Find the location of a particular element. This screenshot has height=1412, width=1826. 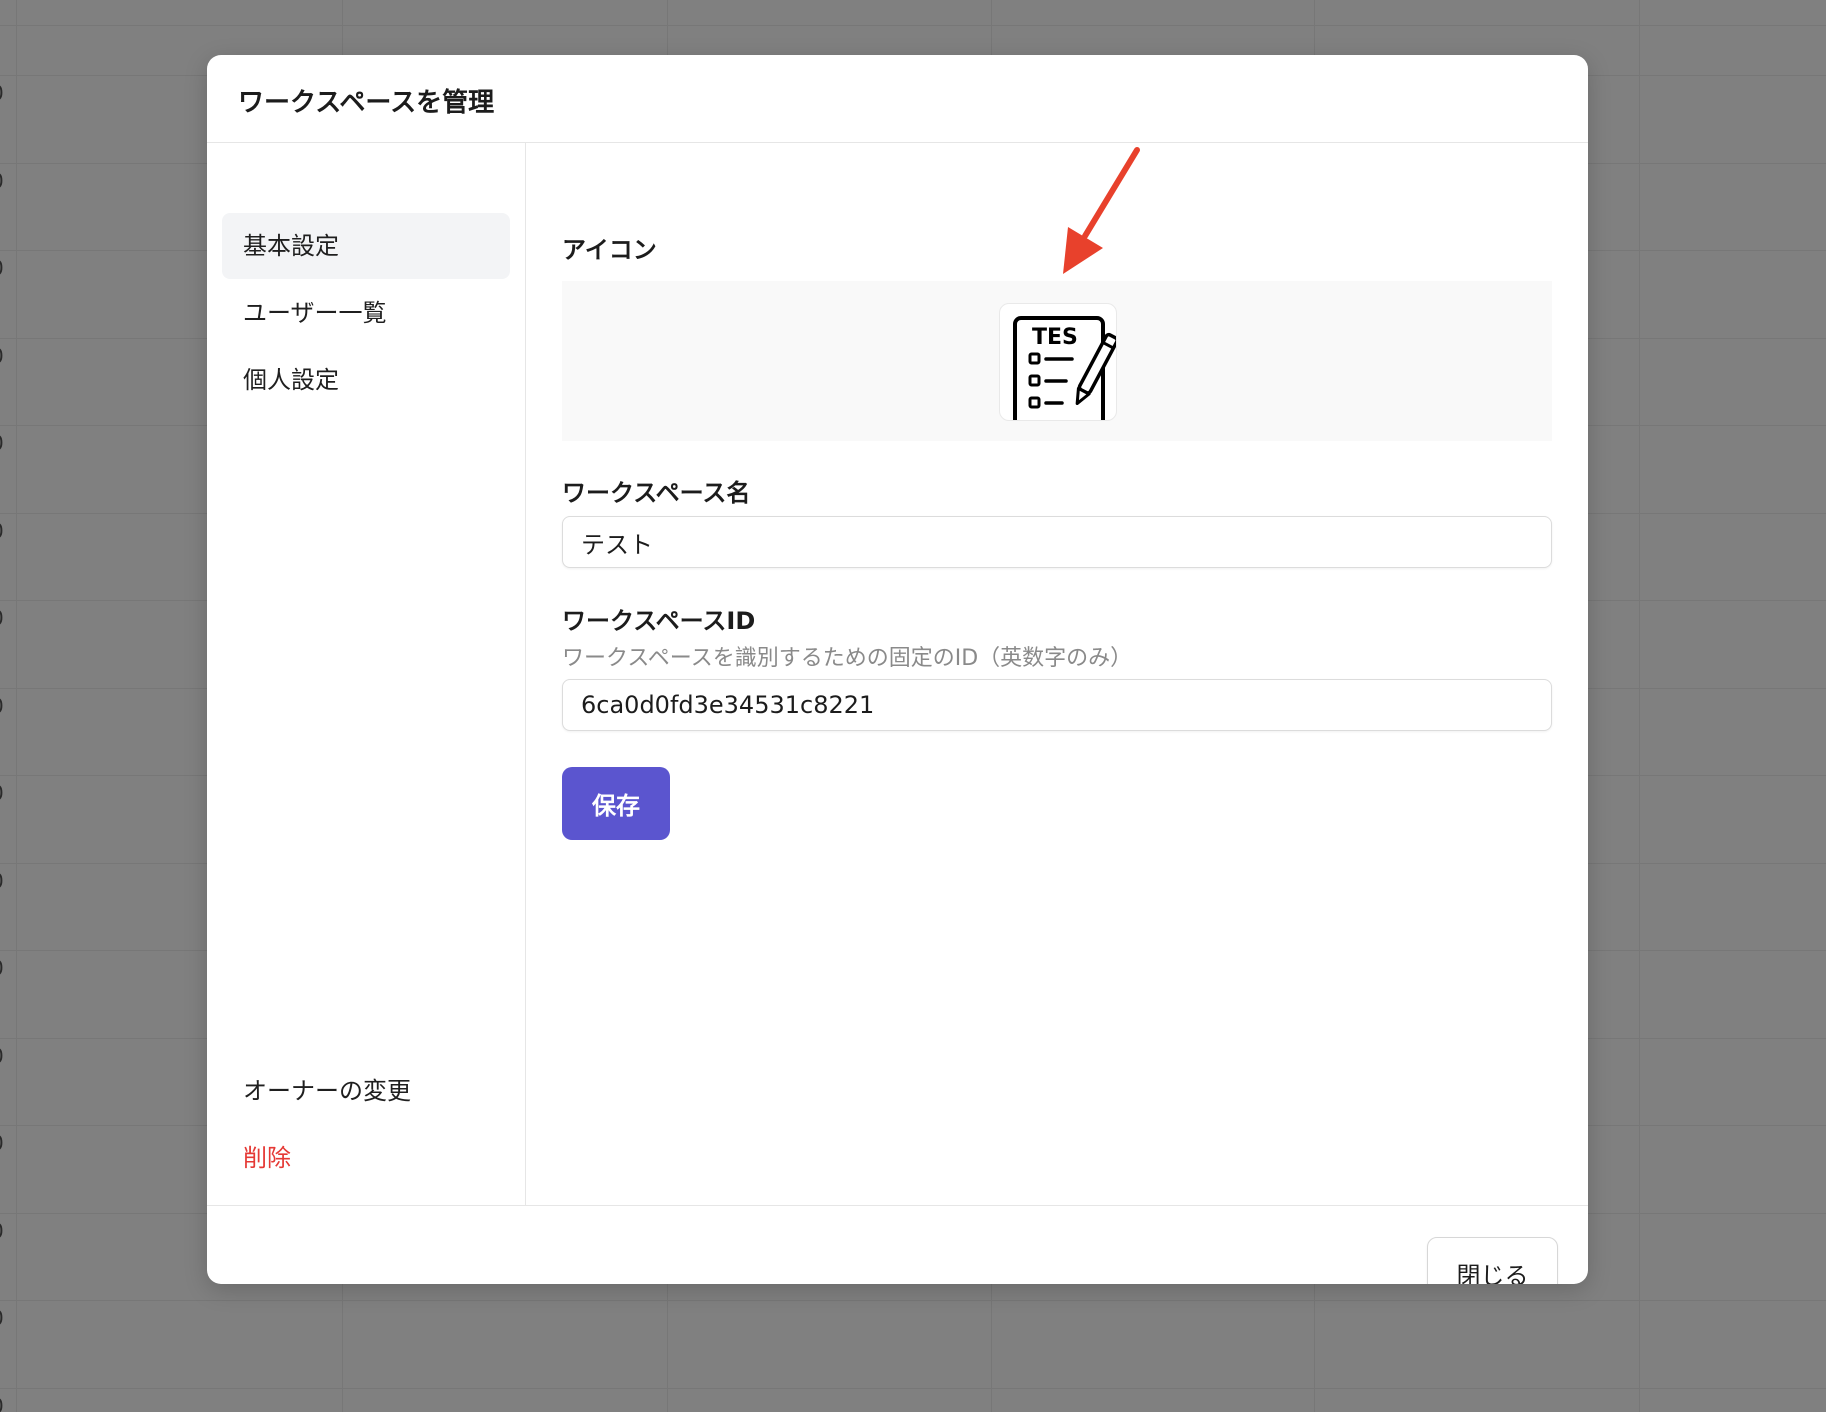

test-checklist-pencil-icon: TES is located at coordinates (1066, 374).